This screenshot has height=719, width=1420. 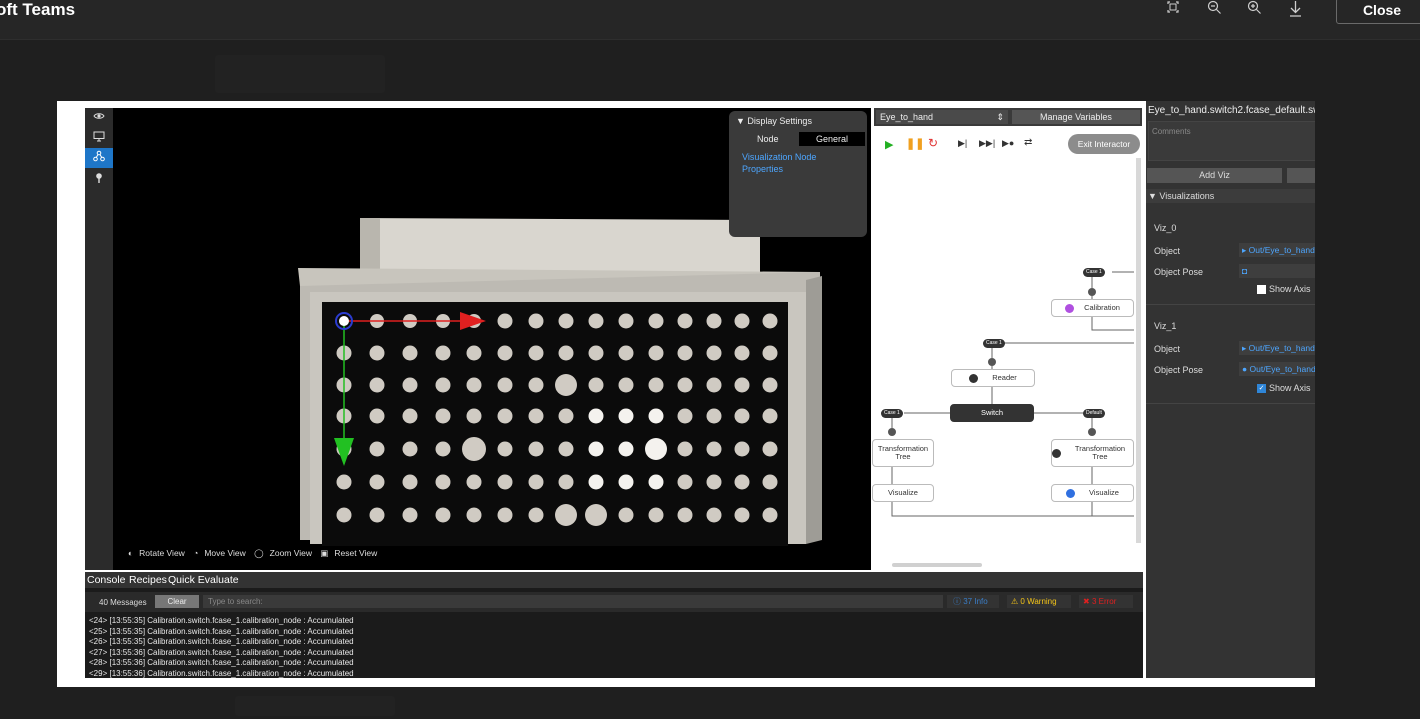 What do you see at coordinates (768, 139) in the screenshot?
I see `tab-node: Node` at bounding box center [768, 139].